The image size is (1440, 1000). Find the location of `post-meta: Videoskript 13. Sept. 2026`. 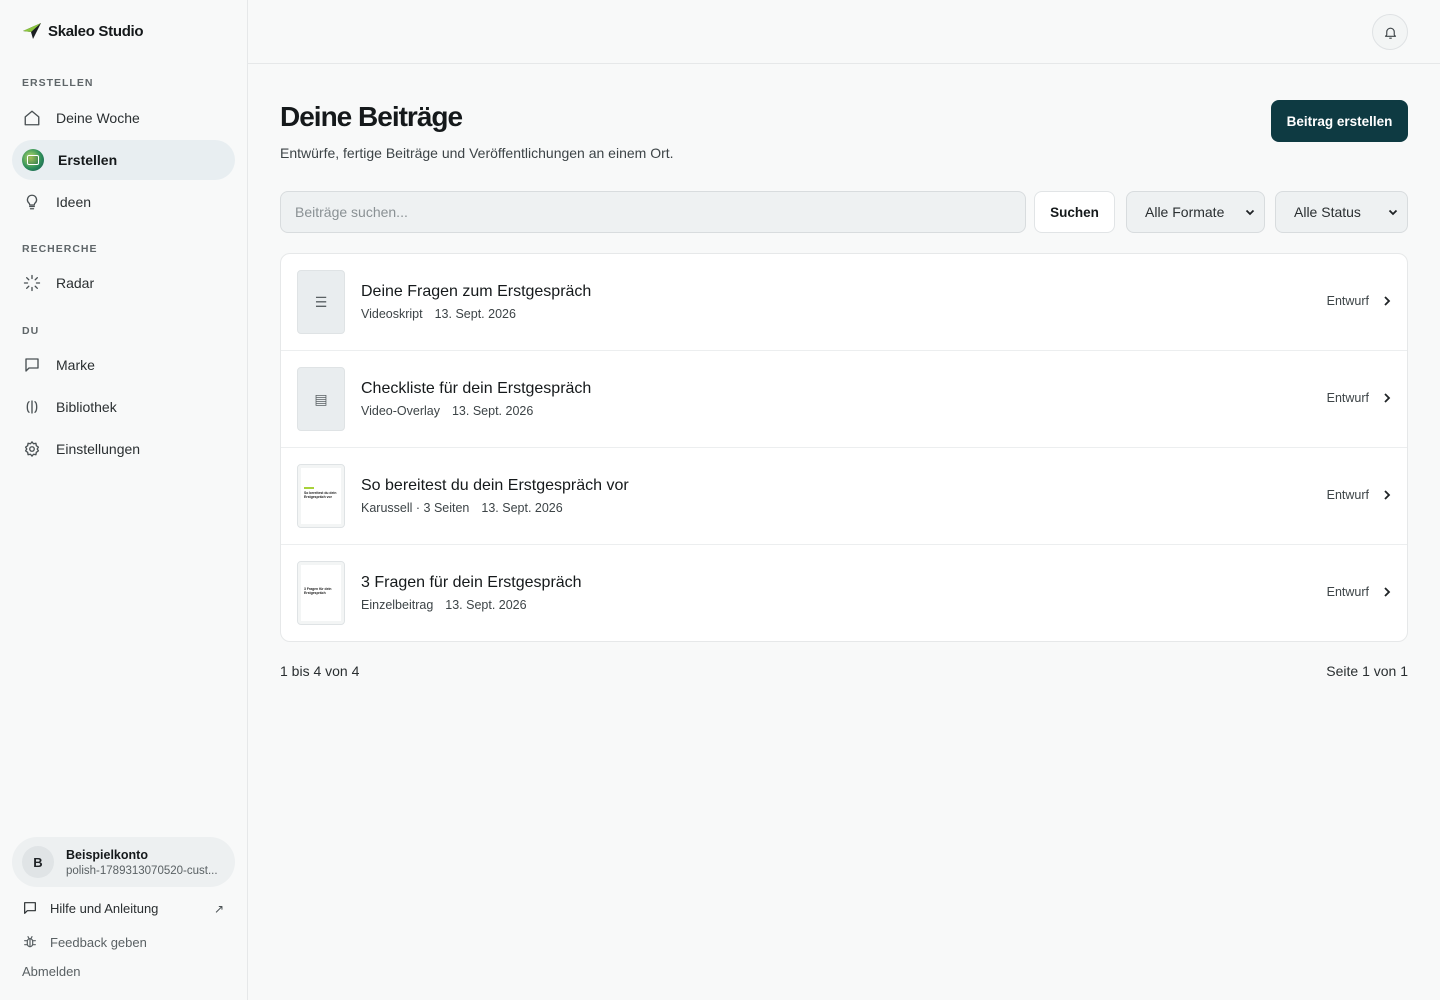

post-meta: Videoskript 13. Sept. 2026 is located at coordinates (438, 314).